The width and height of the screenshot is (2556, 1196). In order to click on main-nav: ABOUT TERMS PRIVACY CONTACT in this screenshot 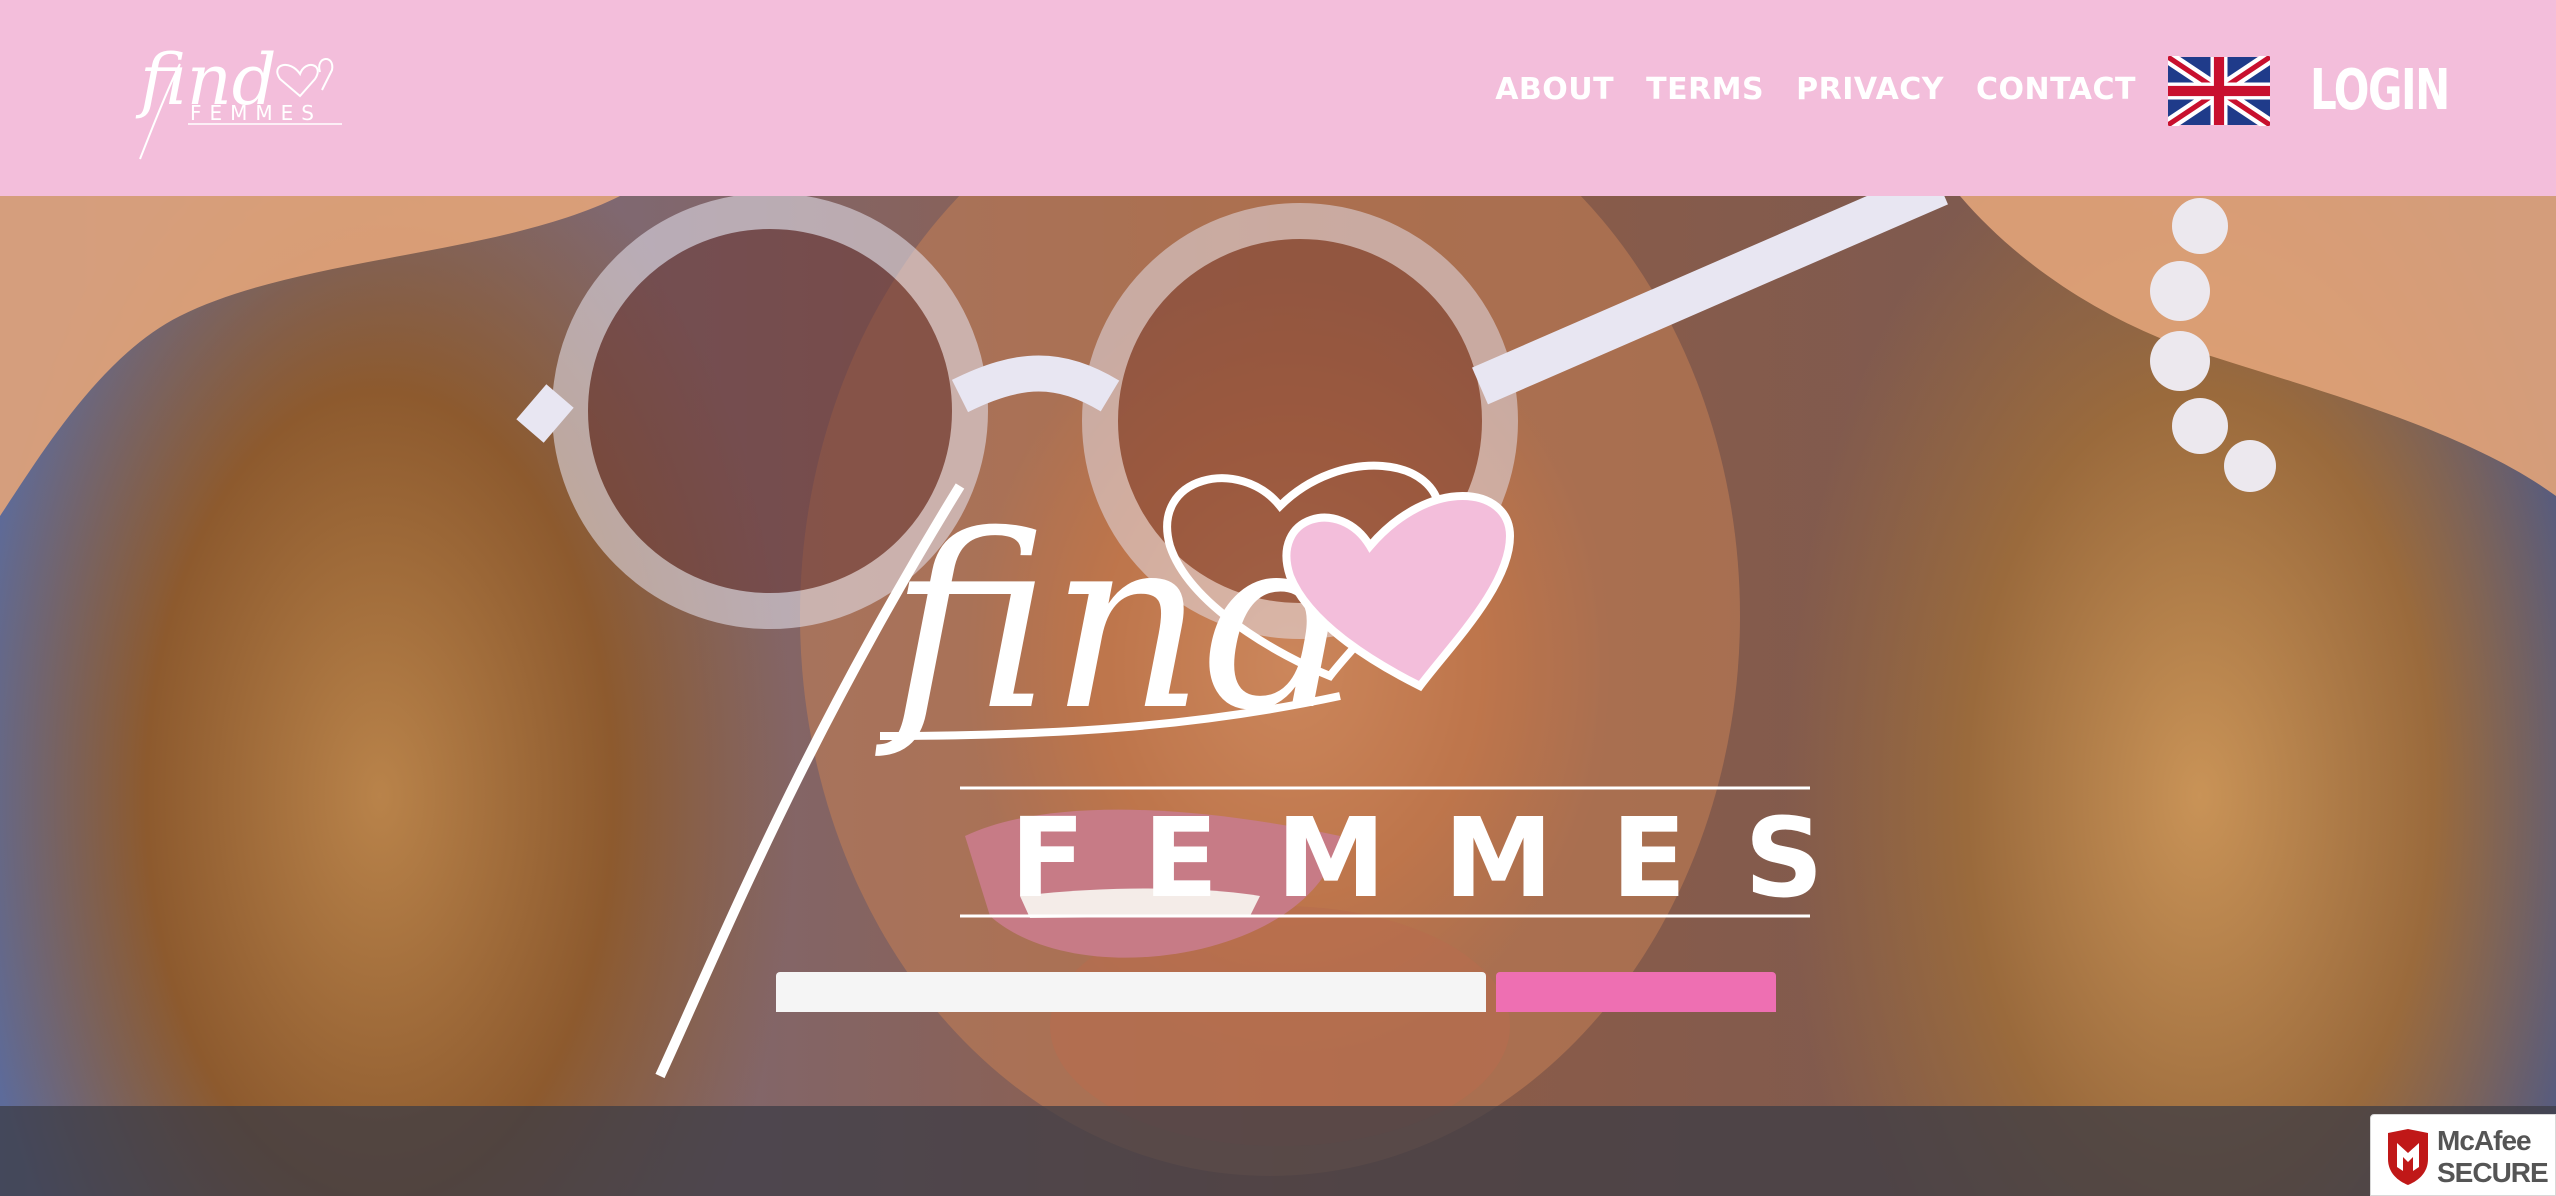, I will do `click(1815, 89)`.